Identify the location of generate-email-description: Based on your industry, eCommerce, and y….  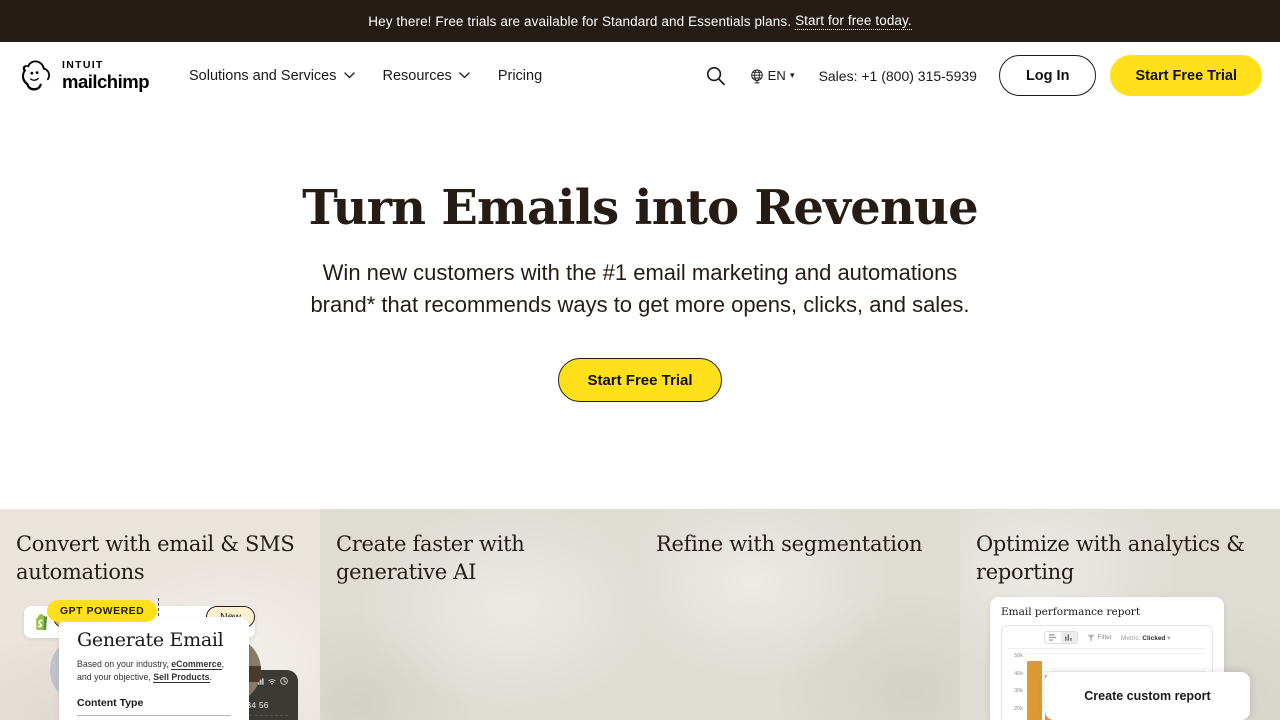
(154, 671).